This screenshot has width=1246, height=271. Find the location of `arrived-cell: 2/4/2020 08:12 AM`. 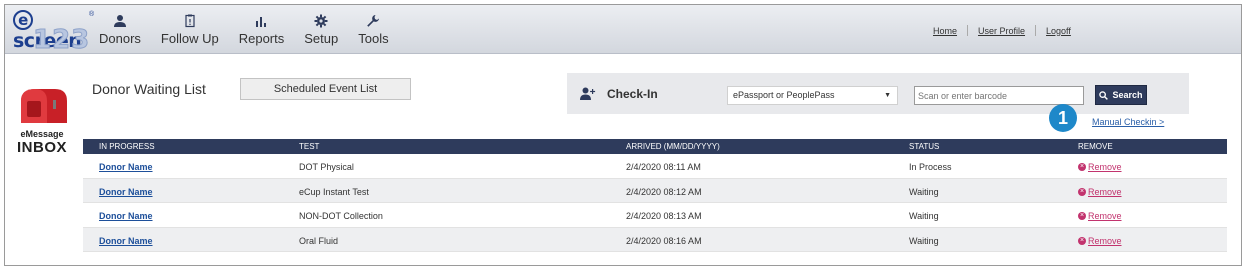

arrived-cell: 2/4/2020 08:12 AM is located at coordinates (664, 191).